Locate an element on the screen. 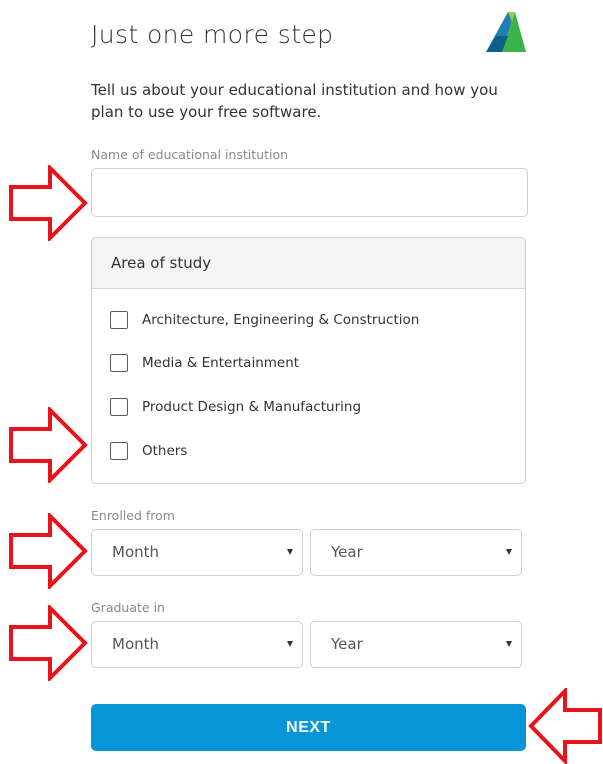 This screenshot has height=764, width=603. institution-label: Name of educational institution is located at coordinates (190, 154).